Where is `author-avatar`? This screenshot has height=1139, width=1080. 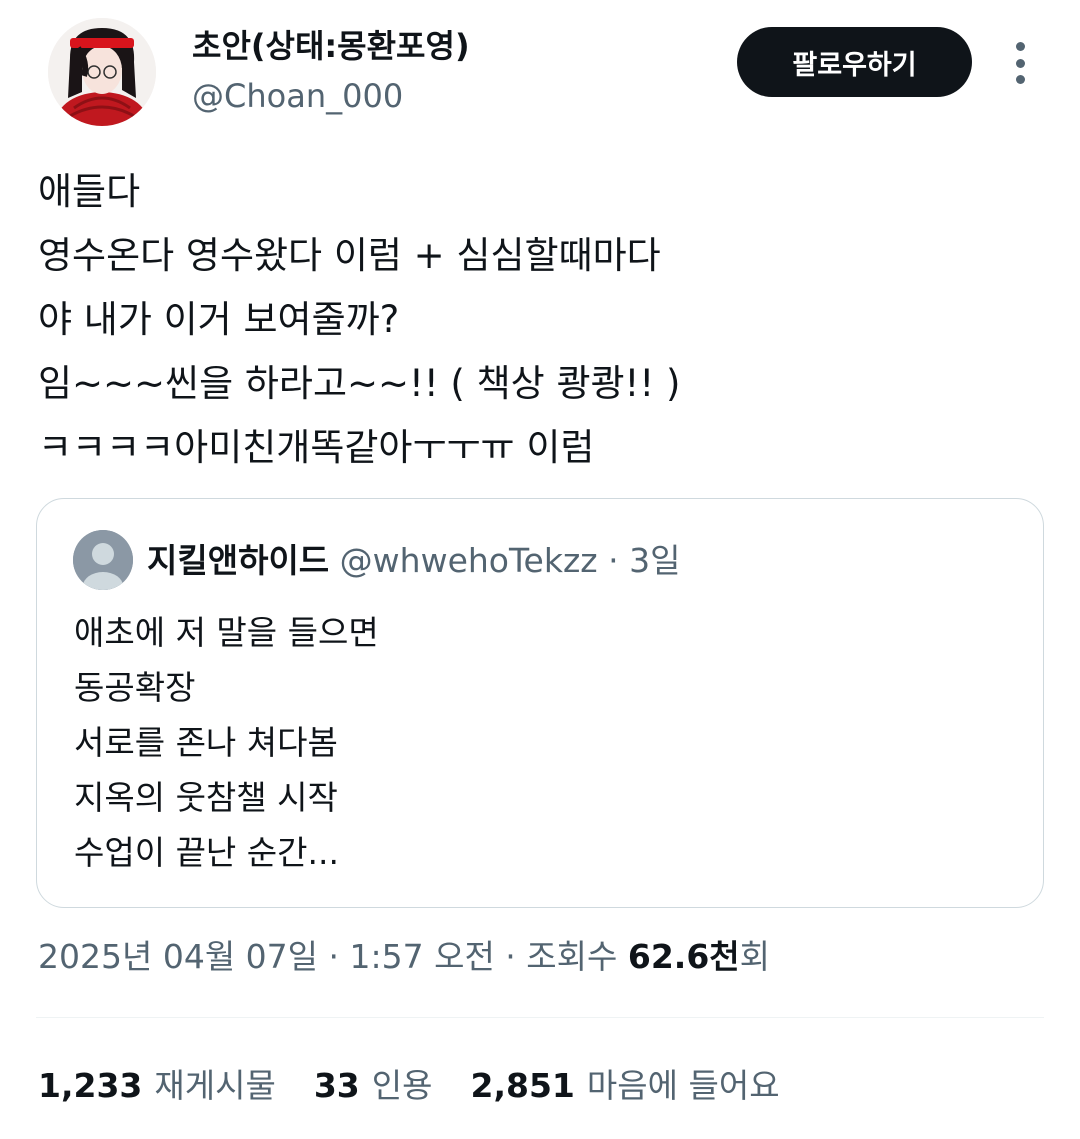 author-avatar is located at coordinates (102, 72).